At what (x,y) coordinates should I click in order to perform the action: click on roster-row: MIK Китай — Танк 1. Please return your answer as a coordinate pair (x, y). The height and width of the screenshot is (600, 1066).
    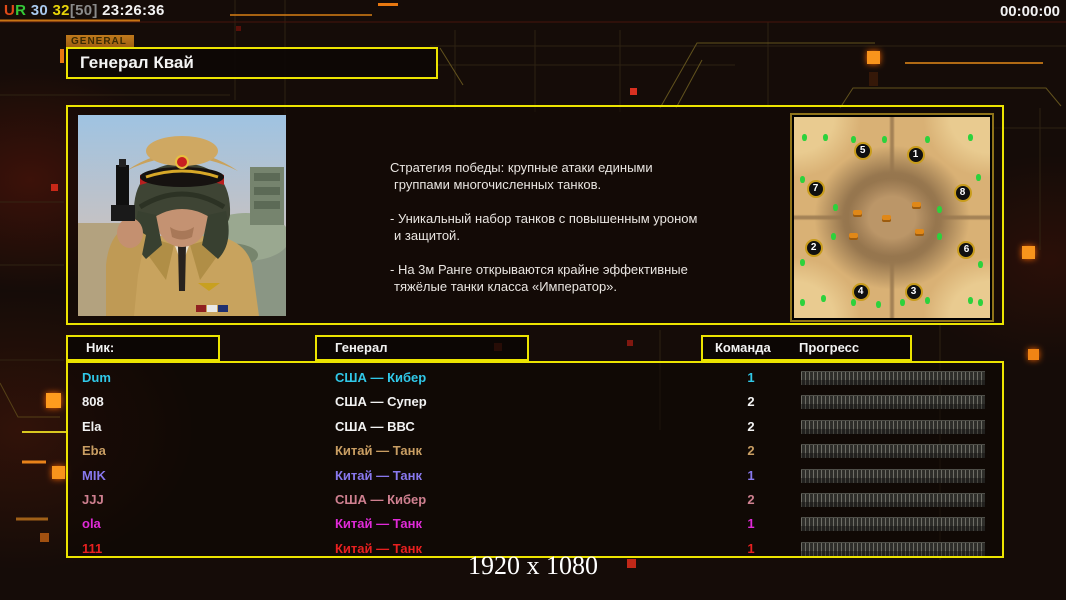
    Looking at the image, I should click on (535, 476).